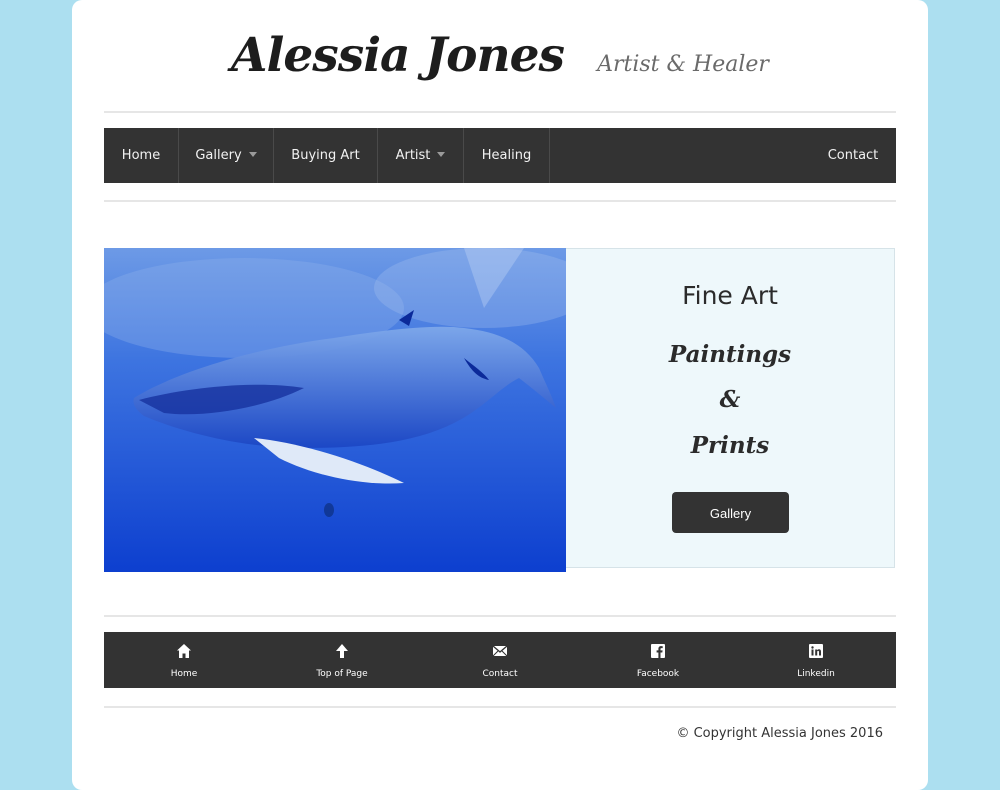  I want to click on site-header: Alessia Jones Artist & Healer, so click(500, 63).